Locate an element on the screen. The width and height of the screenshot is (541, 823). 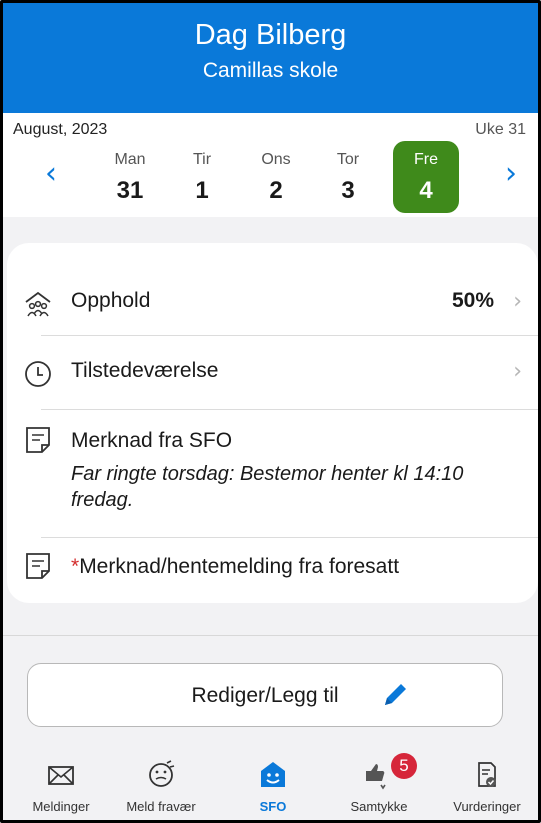
day-monday: Man 31 is located at coordinates (130, 177).